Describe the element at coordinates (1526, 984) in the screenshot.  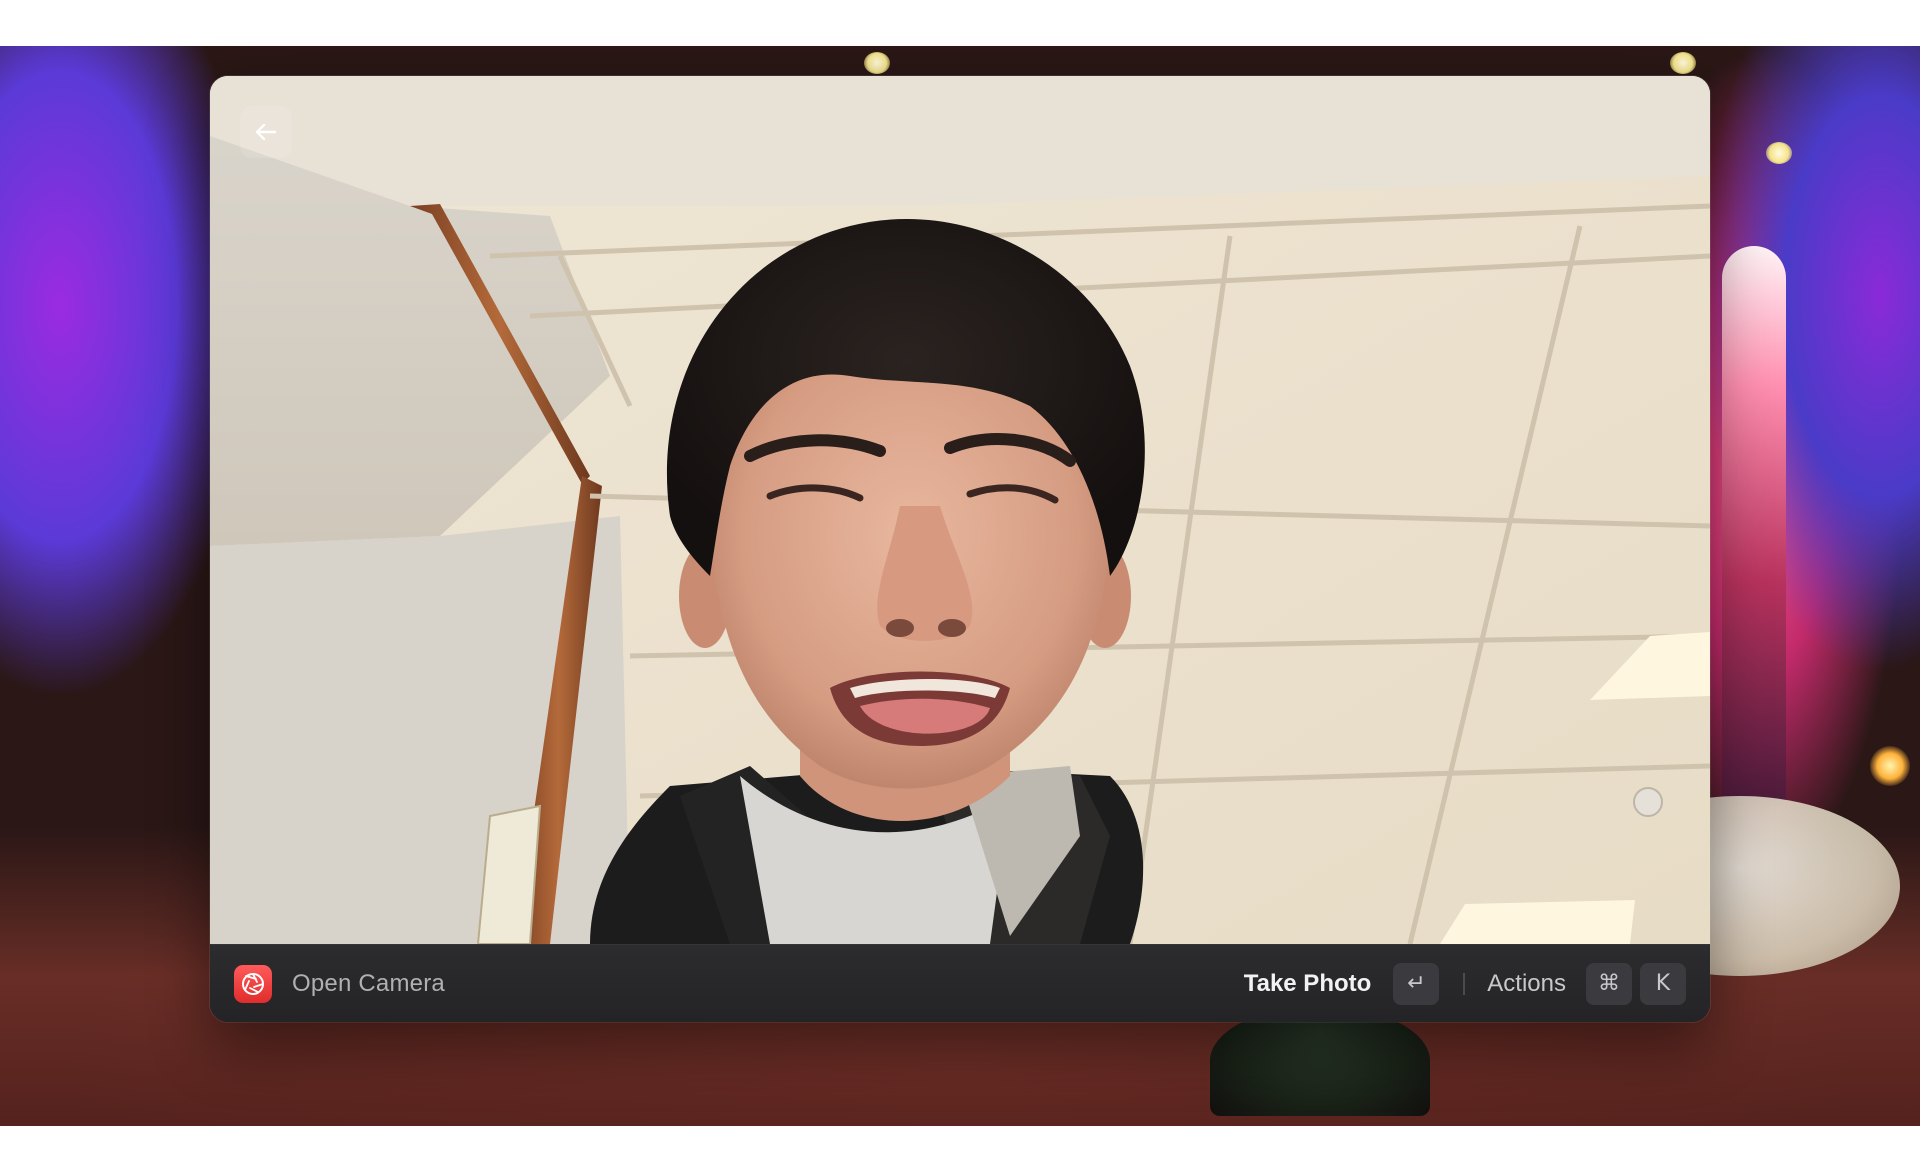
I see `actions-button: Actions` at that location.